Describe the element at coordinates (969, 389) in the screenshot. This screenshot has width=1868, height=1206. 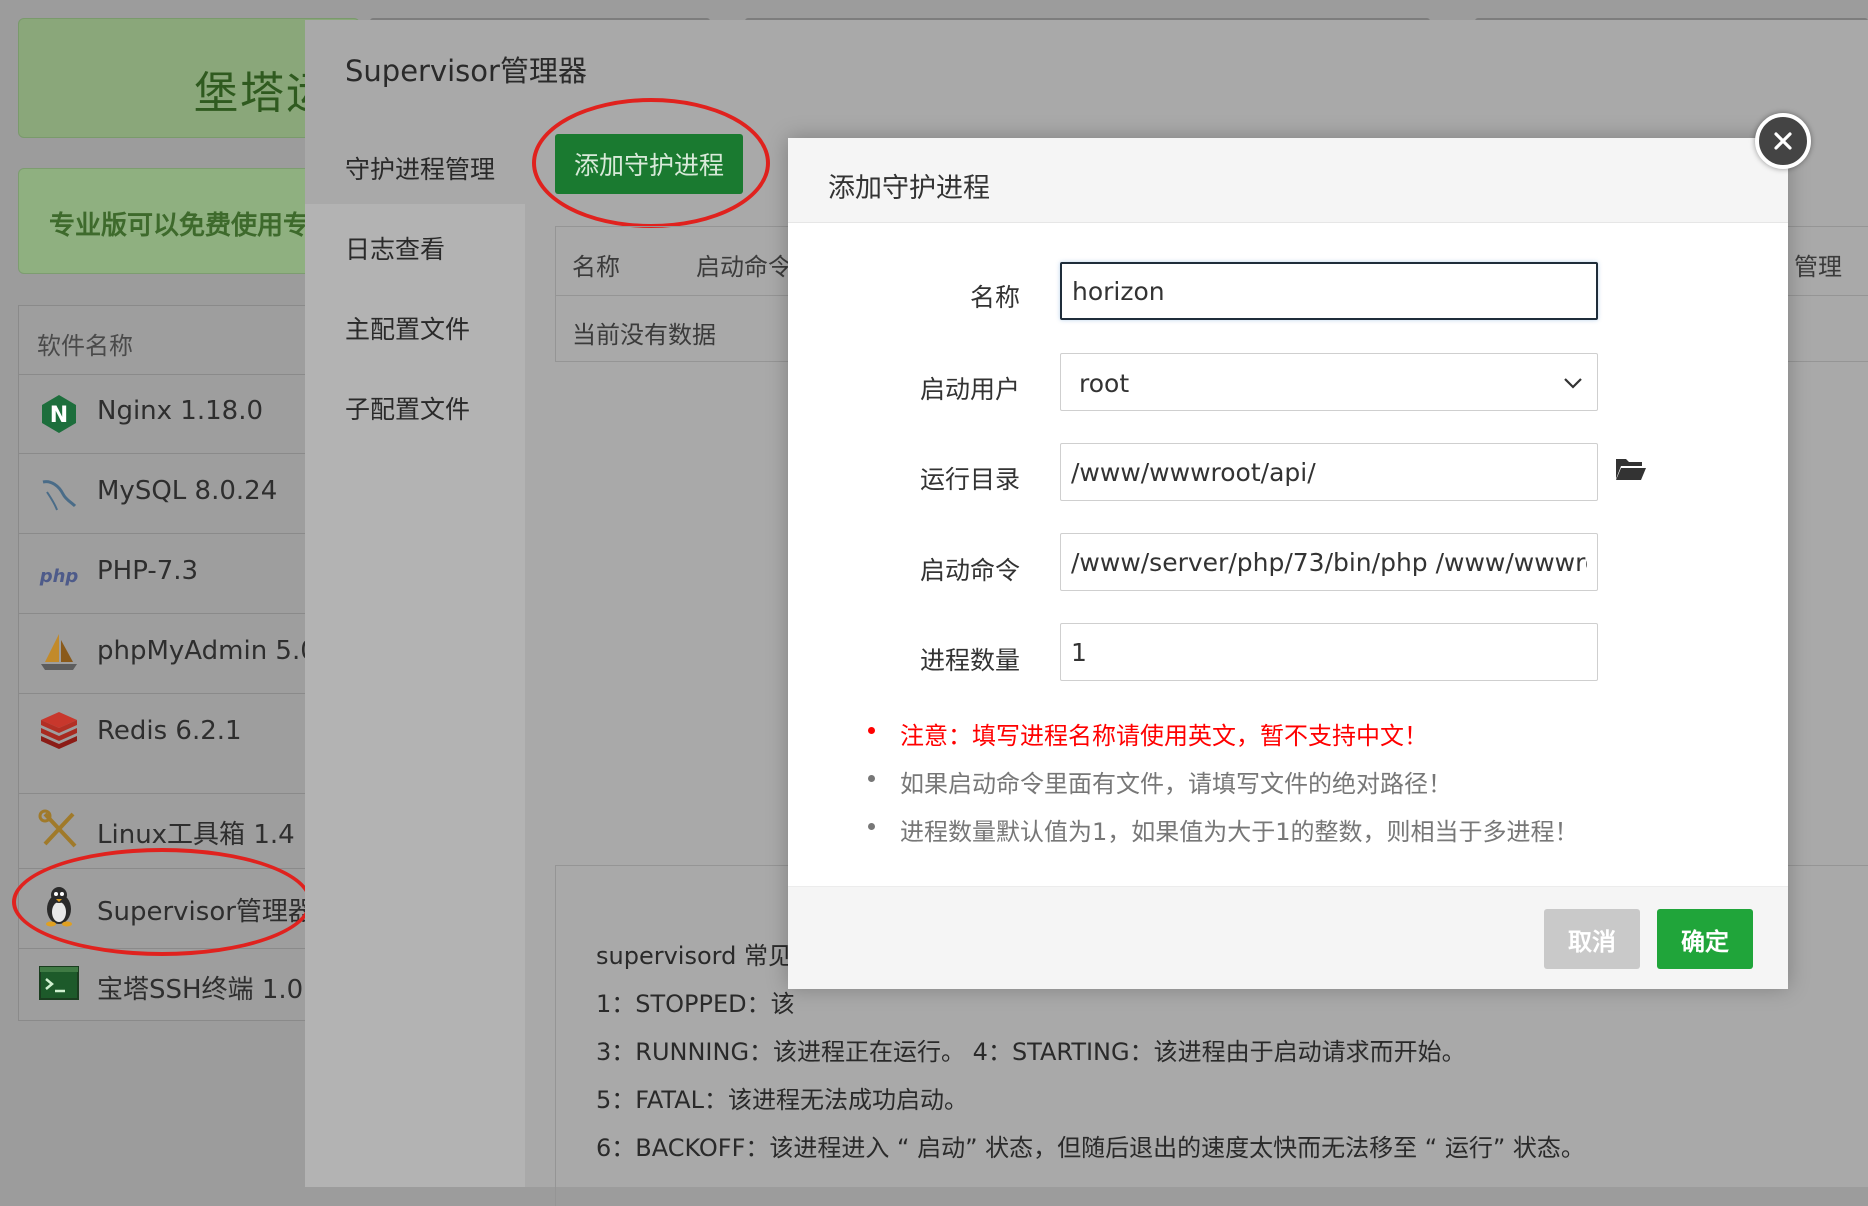
I see `user-label: 启动用户` at that location.